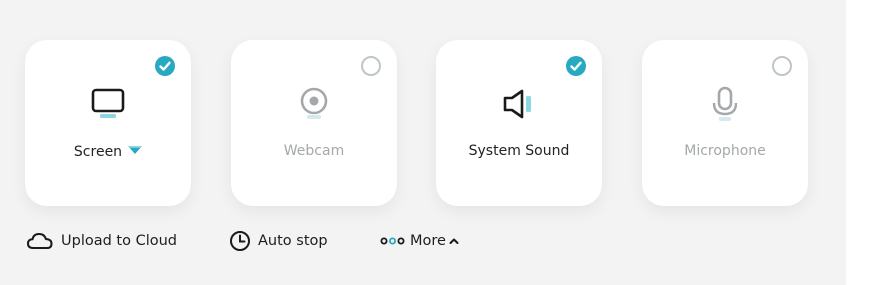 The width and height of the screenshot is (870, 285). Describe the element at coordinates (519, 104) in the screenshot. I see `speaker-icon` at that location.